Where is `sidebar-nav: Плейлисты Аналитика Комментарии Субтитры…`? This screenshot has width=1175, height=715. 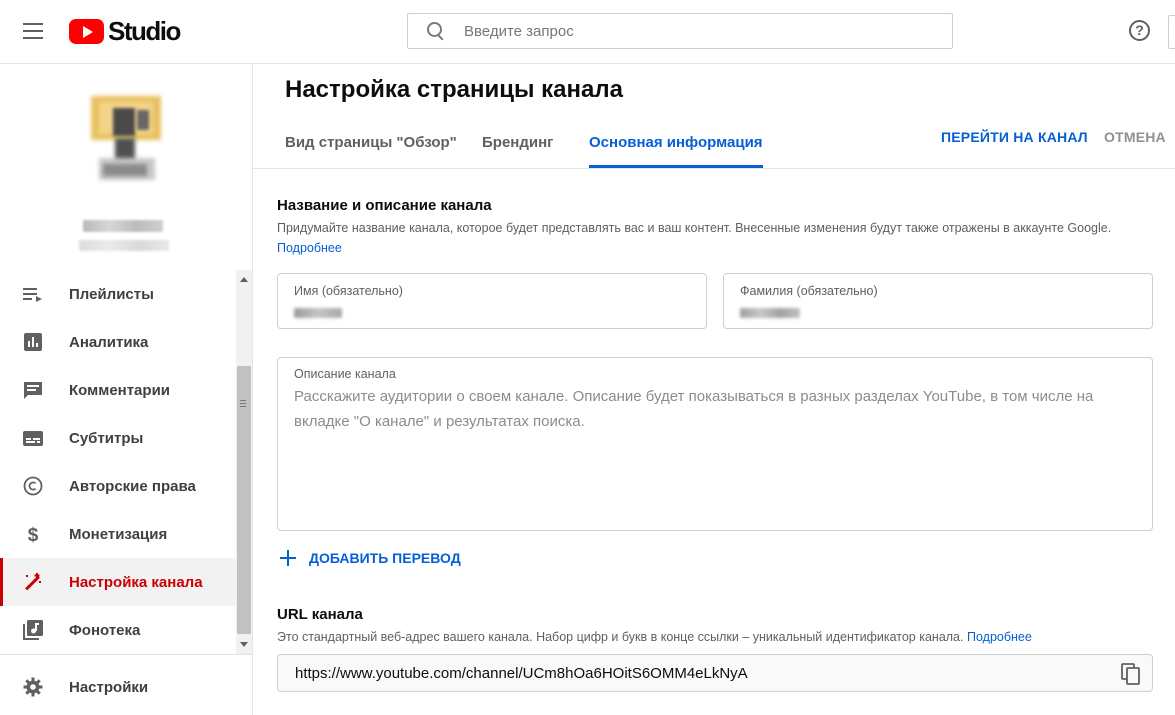 sidebar-nav: Плейлисты Аналитика Комментарии Субтитры… is located at coordinates (118, 462).